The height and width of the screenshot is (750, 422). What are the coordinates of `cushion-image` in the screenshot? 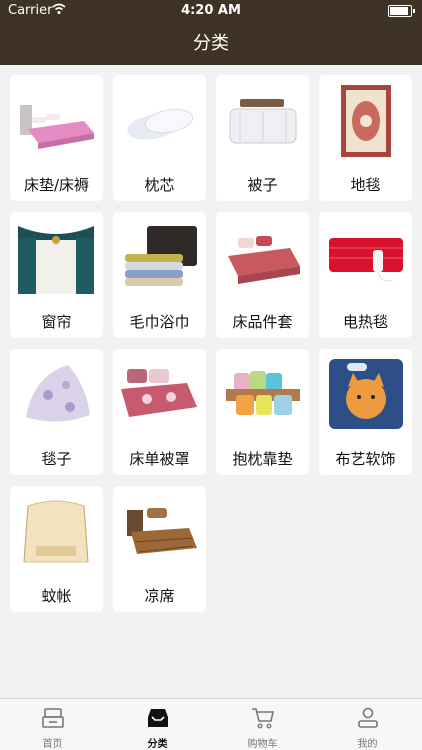 It's located at (263, 393).